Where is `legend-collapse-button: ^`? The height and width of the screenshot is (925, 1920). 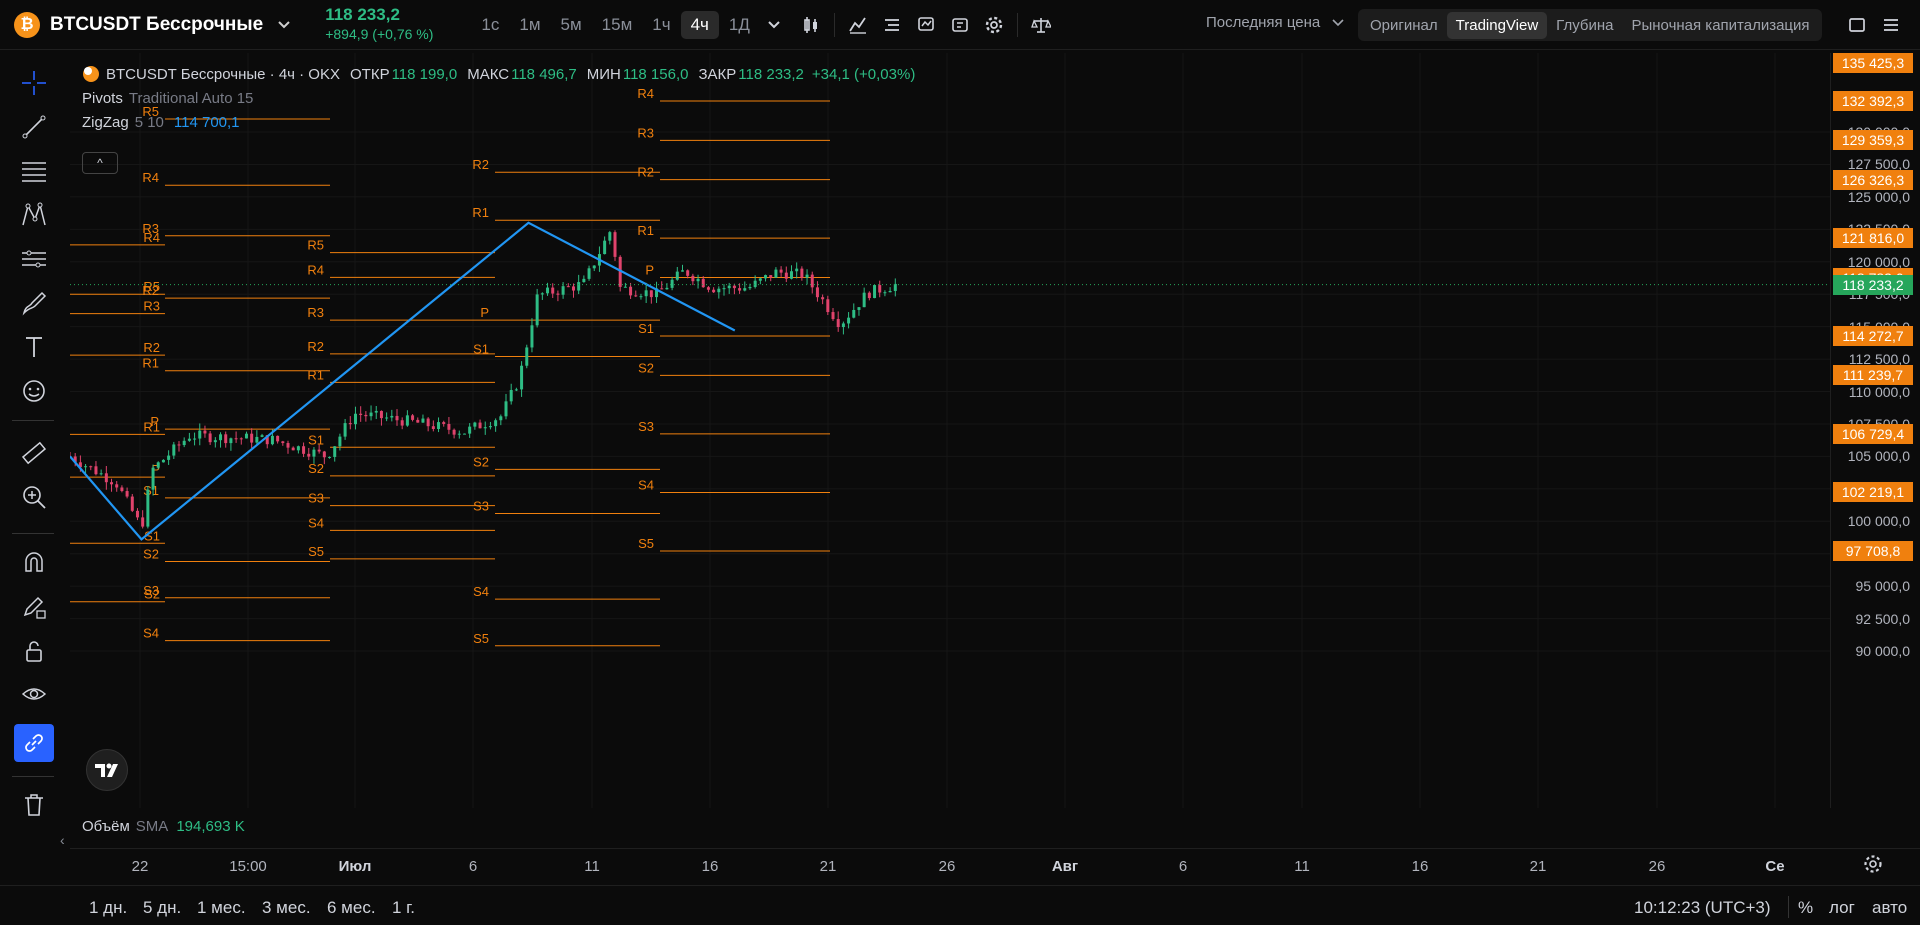
legend-collapse-button: ^ is located at coordinates (100, 163).